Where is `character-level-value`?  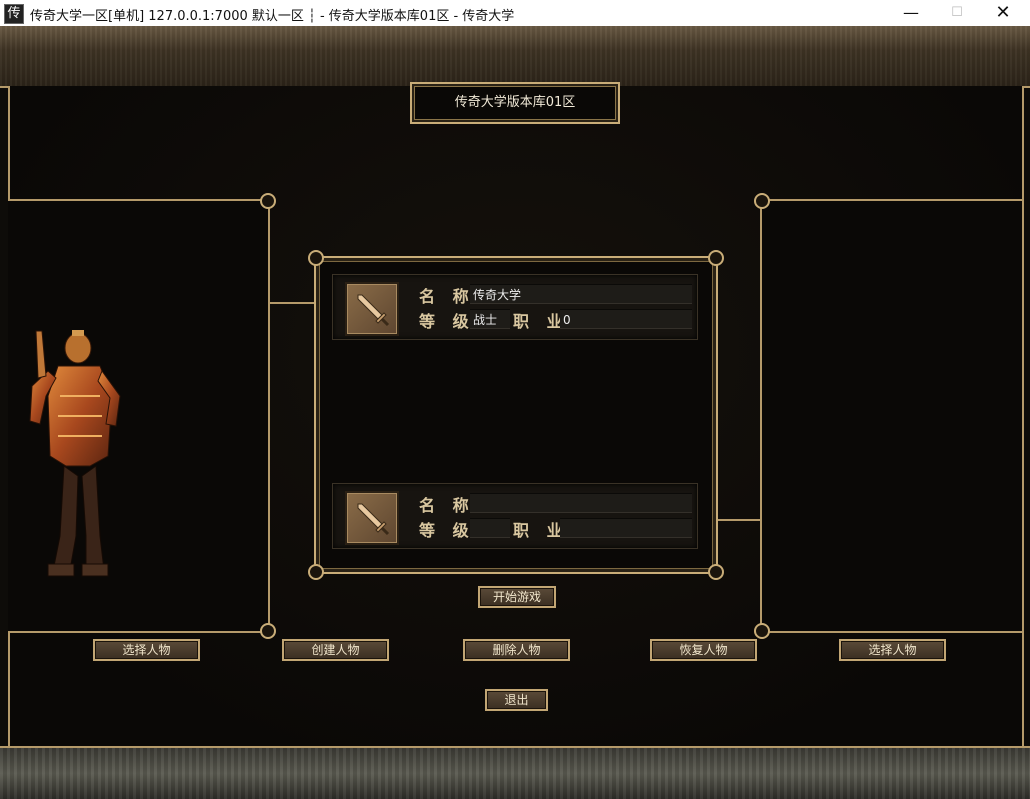
character-level-value is located at coordinates (626, 528).